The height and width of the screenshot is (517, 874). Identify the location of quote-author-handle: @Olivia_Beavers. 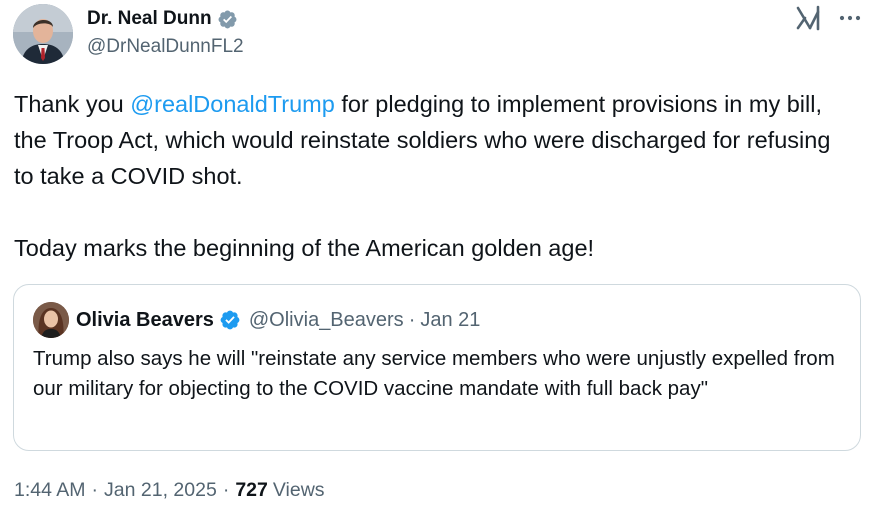
(326, 320).